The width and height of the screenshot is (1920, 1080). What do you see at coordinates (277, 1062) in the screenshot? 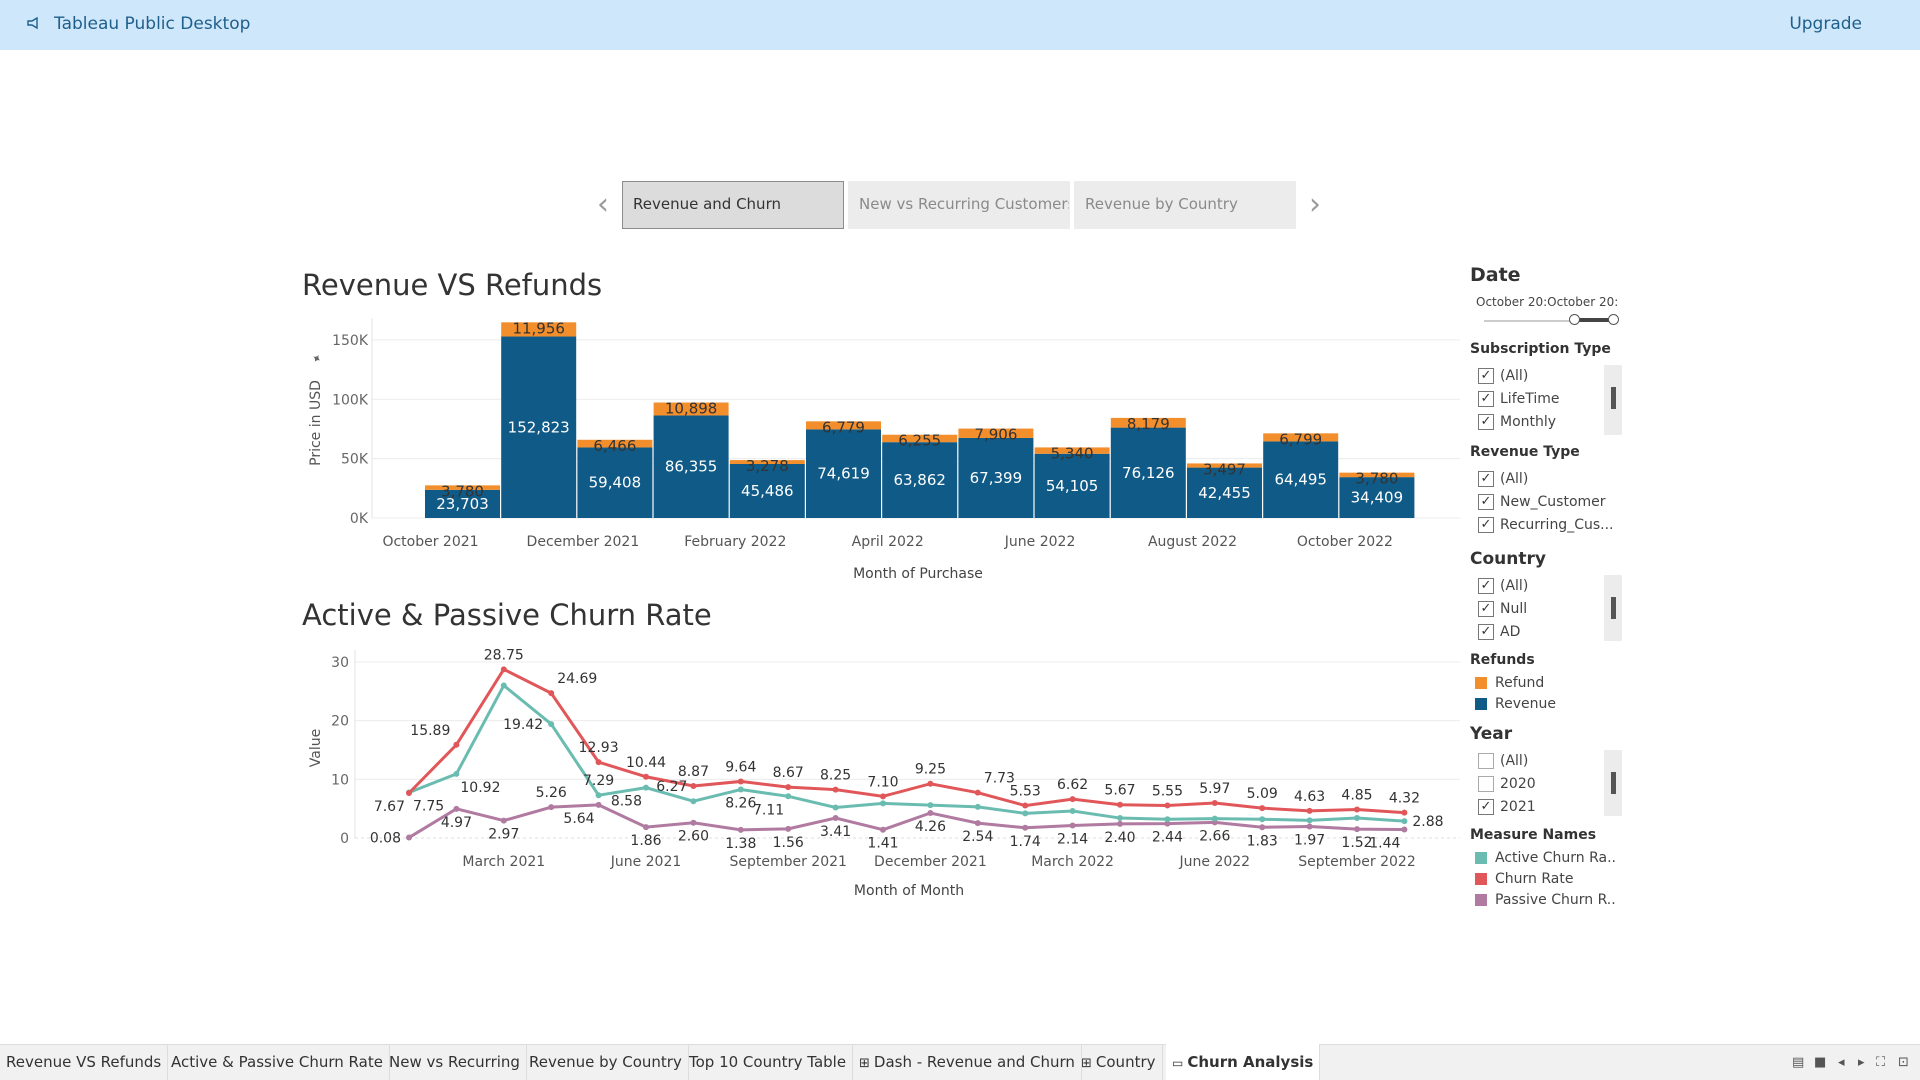
I see `sheet-tab-active-passive-churn: Active & Passive Churn Rate` at bounding box center [277, 1062].